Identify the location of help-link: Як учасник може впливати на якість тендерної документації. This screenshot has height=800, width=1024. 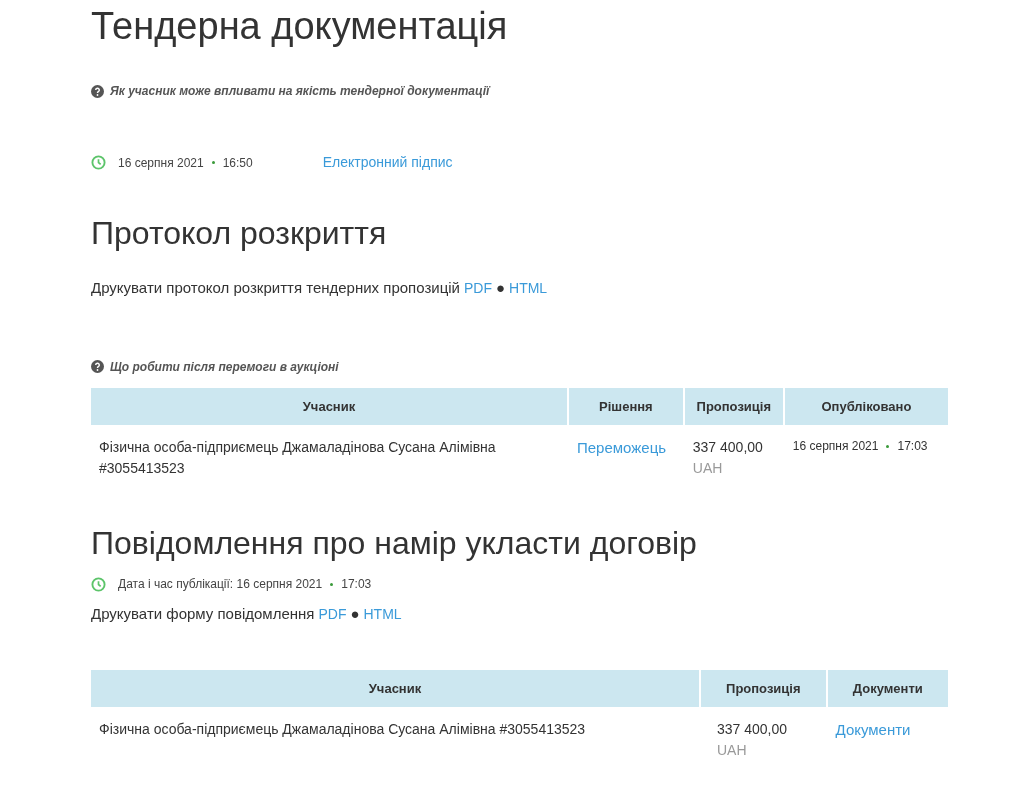
(300, 91).